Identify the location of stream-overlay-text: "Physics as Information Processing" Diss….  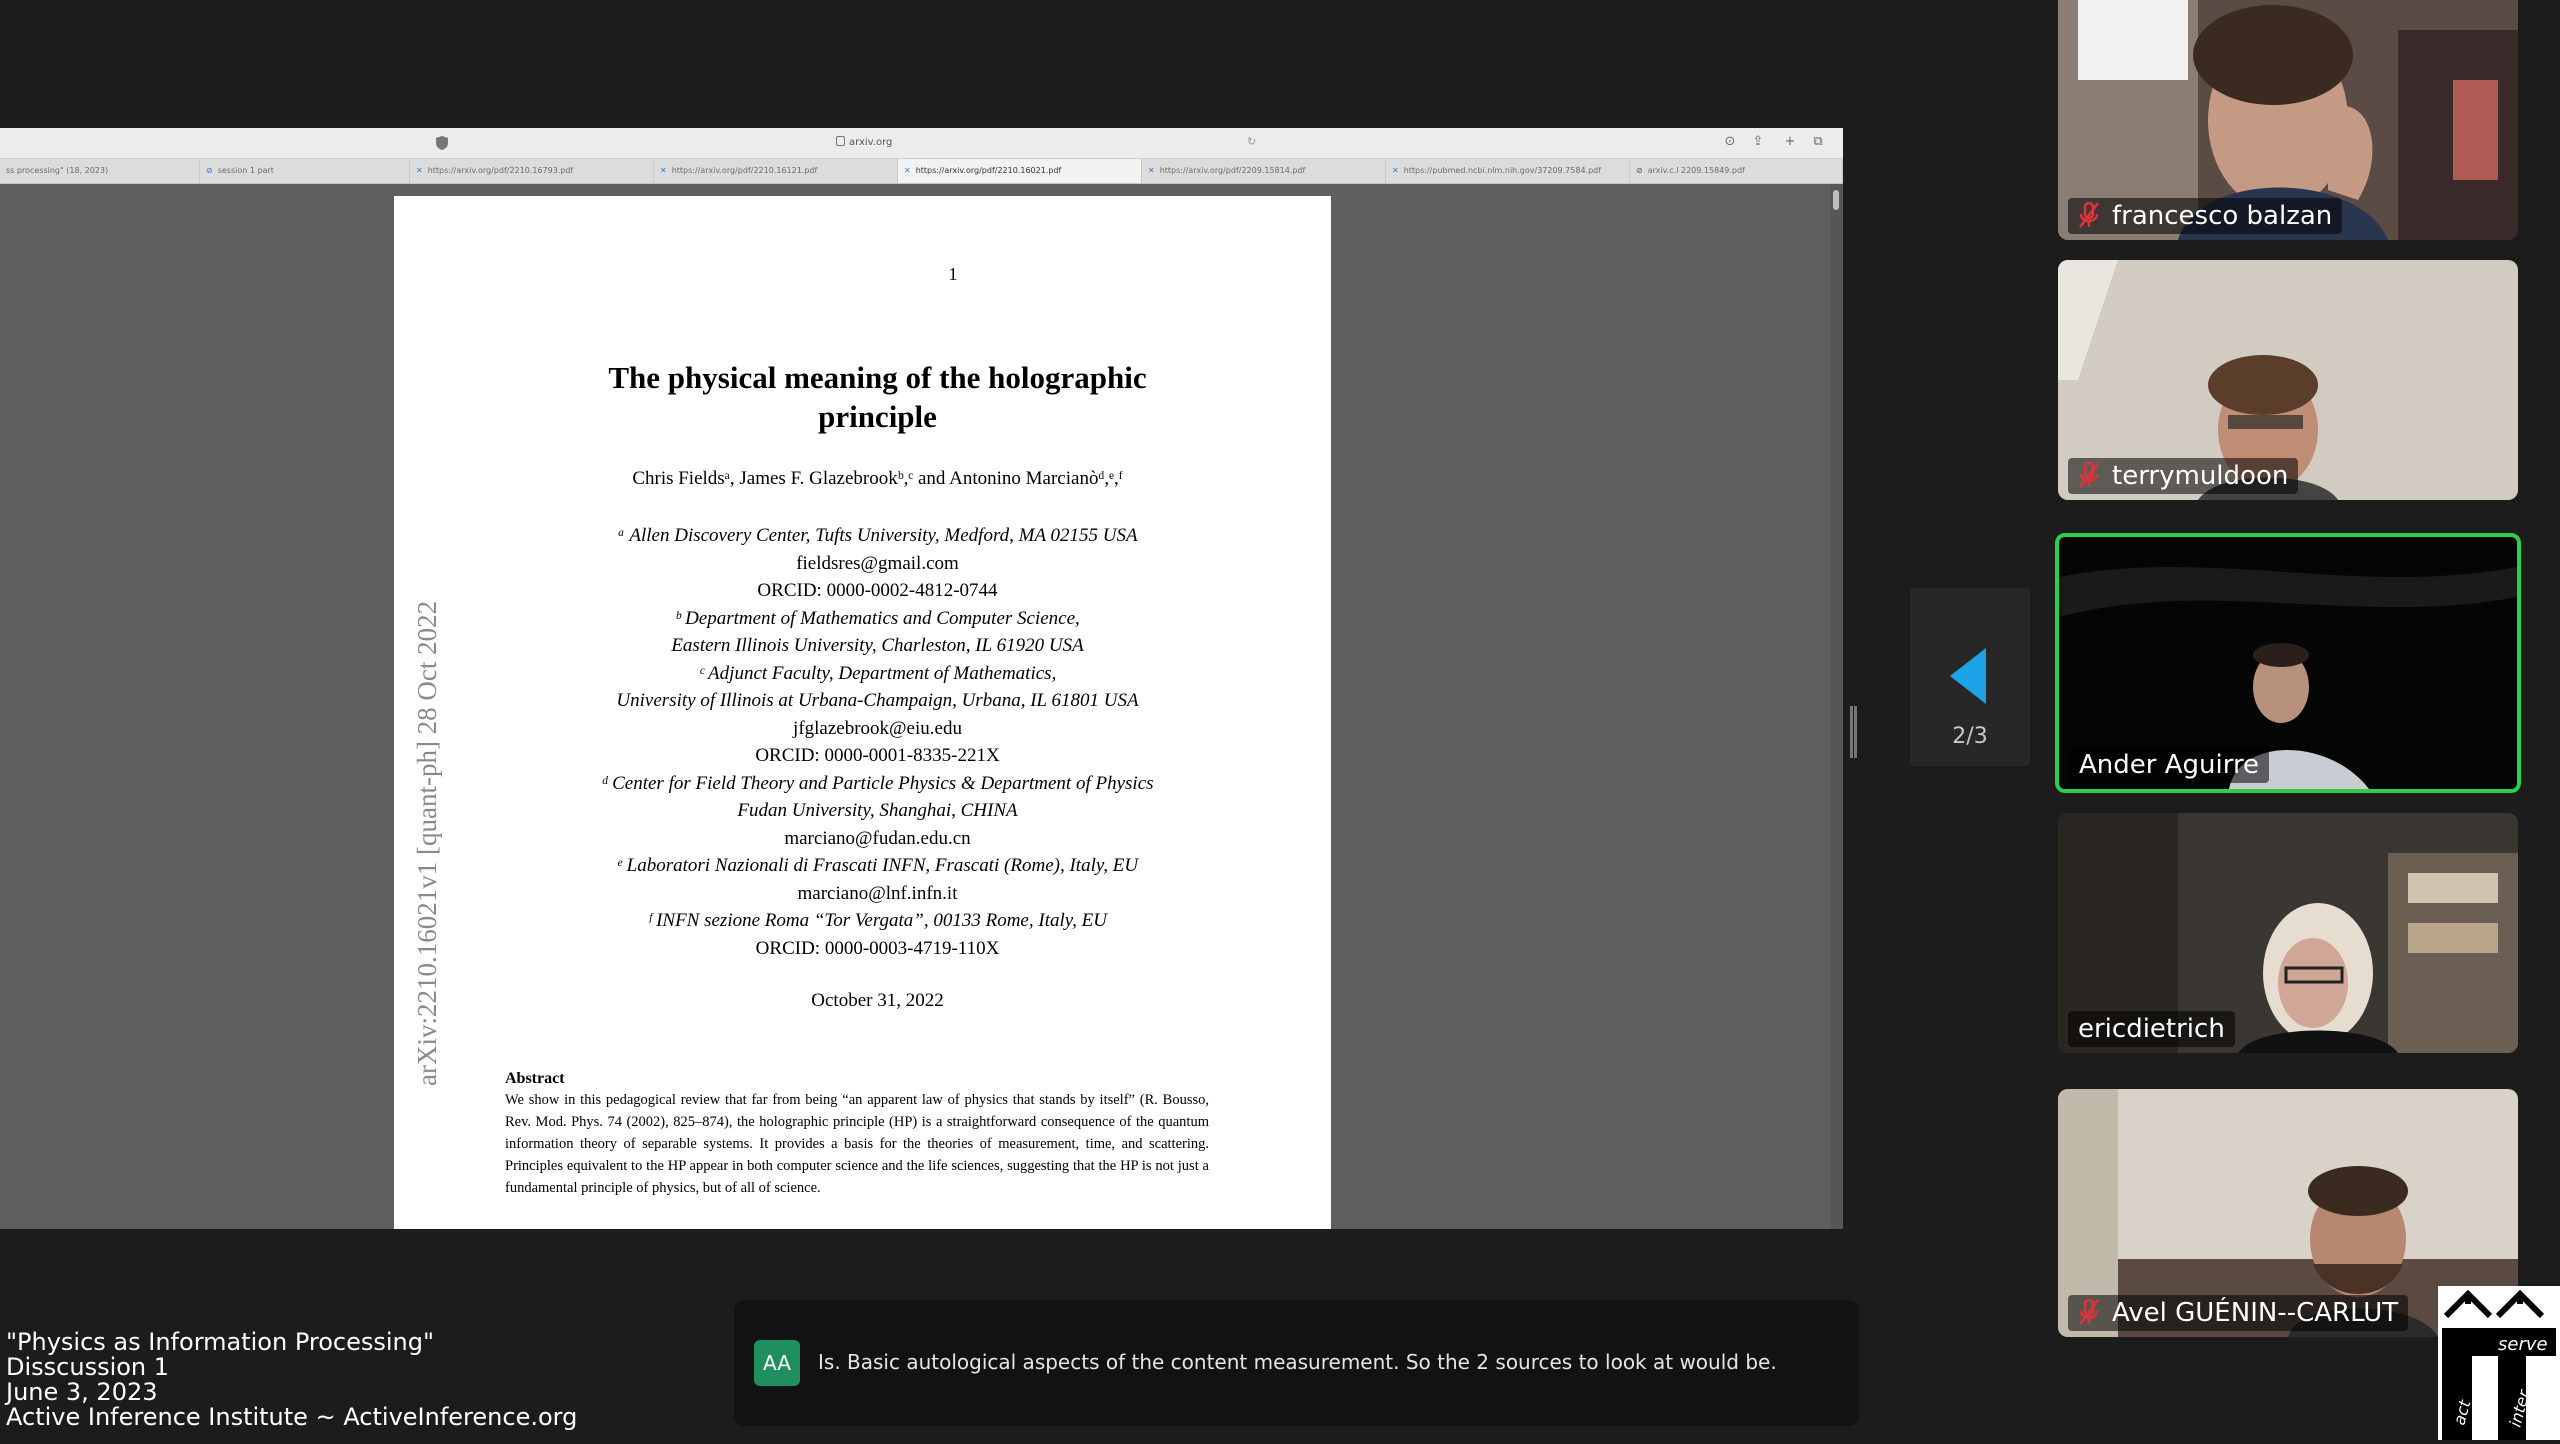
(291, 1380).